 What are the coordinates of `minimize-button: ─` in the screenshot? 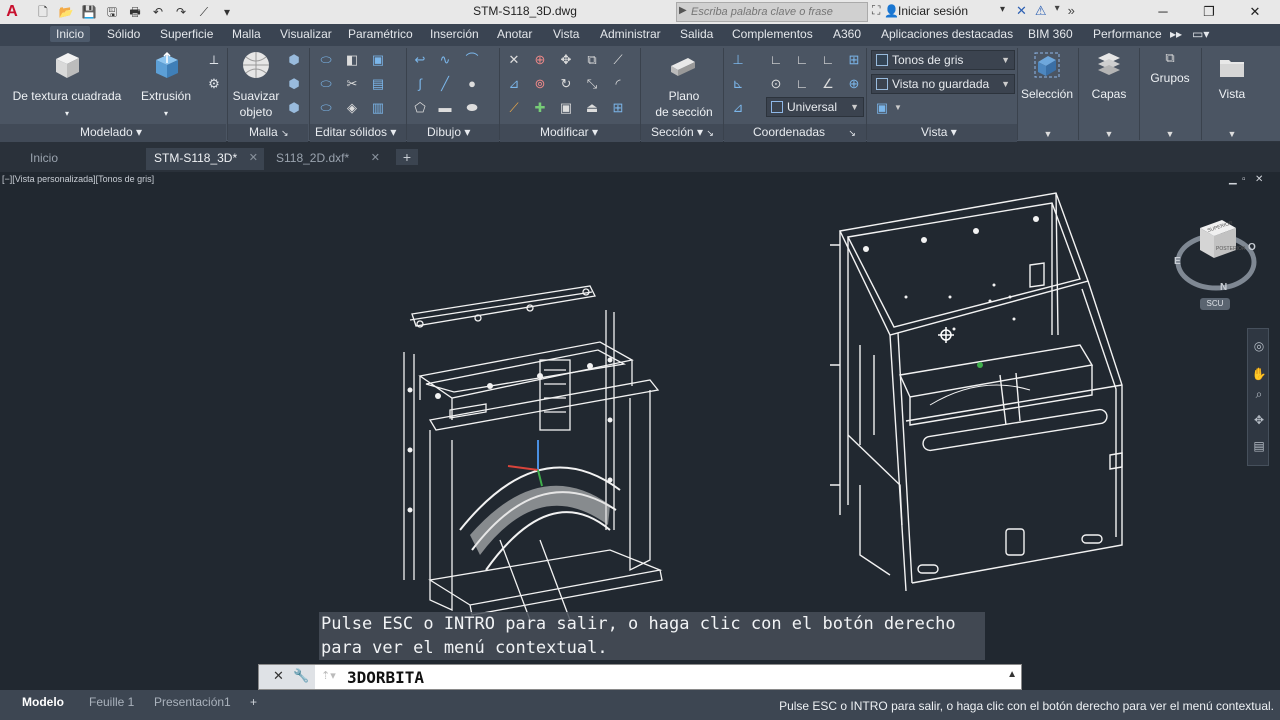 It's located at (1163, 12).